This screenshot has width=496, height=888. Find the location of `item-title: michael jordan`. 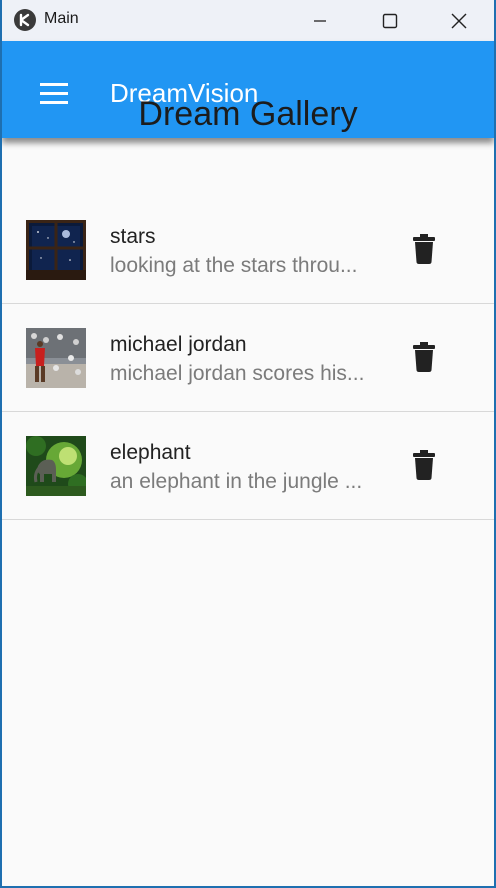

item-title: michael jordan is located at coordinates (178, 344).